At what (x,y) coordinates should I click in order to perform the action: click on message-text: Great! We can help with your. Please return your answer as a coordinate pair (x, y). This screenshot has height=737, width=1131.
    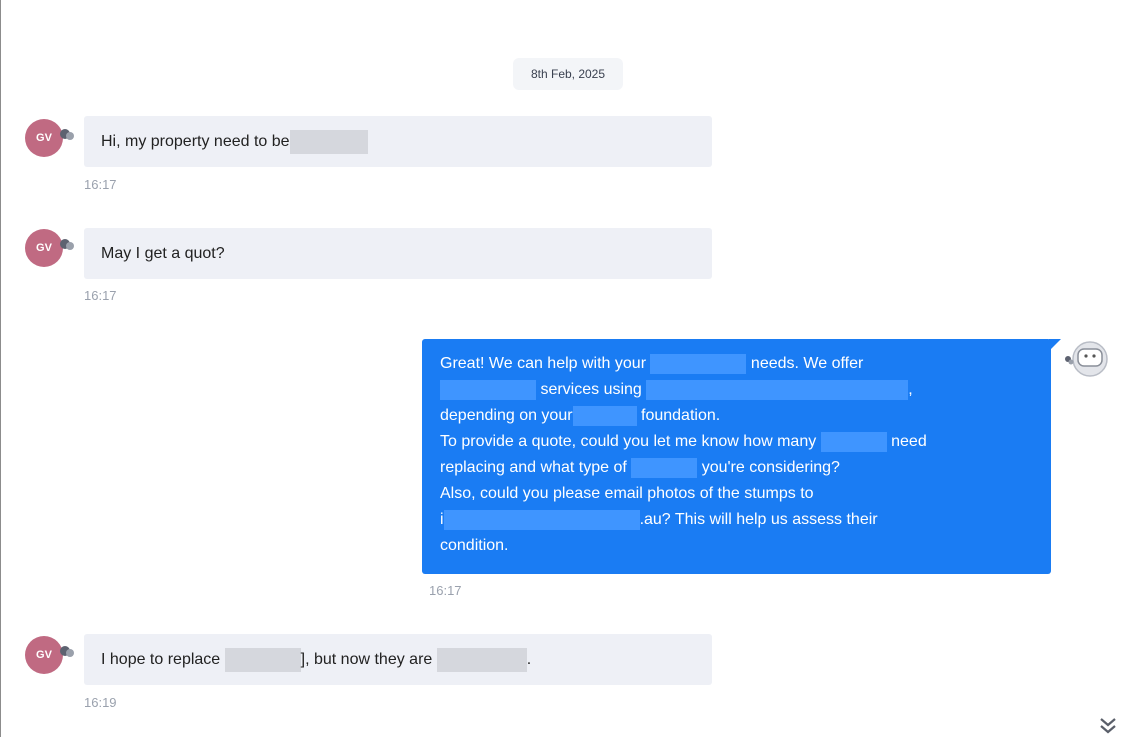
    Looking at the image, I should click on (543, 363).